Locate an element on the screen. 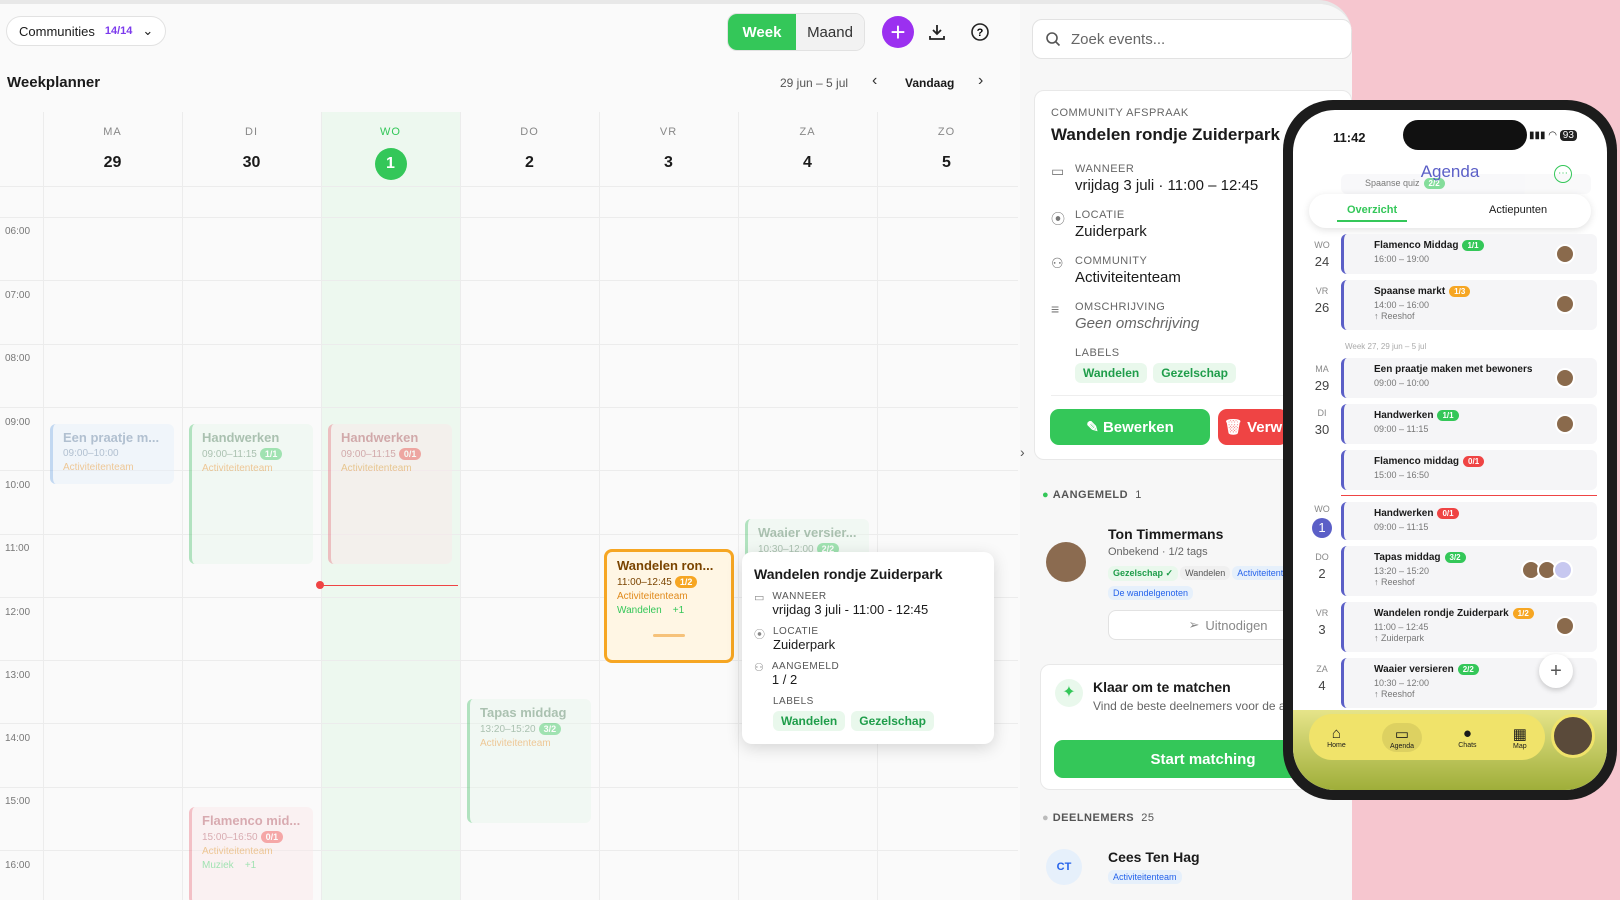 The width and height of the screenshot is (1620, 900). hour-label: 13:00 is located at coordinates (18, 675).